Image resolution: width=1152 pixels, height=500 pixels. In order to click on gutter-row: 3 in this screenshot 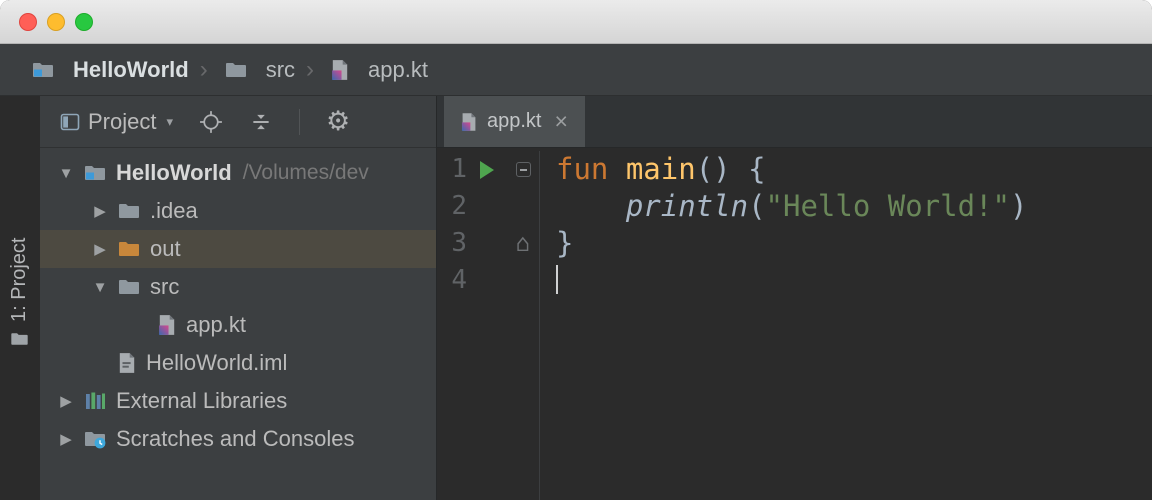, I will do `click(488, 243)`.